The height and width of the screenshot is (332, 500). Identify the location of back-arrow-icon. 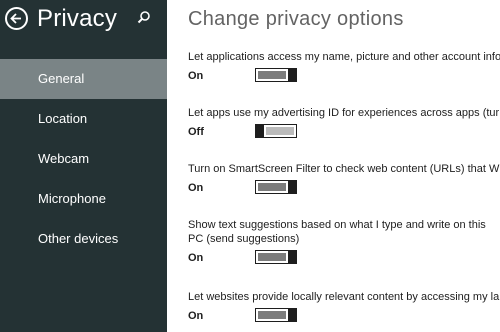
(15, 18).